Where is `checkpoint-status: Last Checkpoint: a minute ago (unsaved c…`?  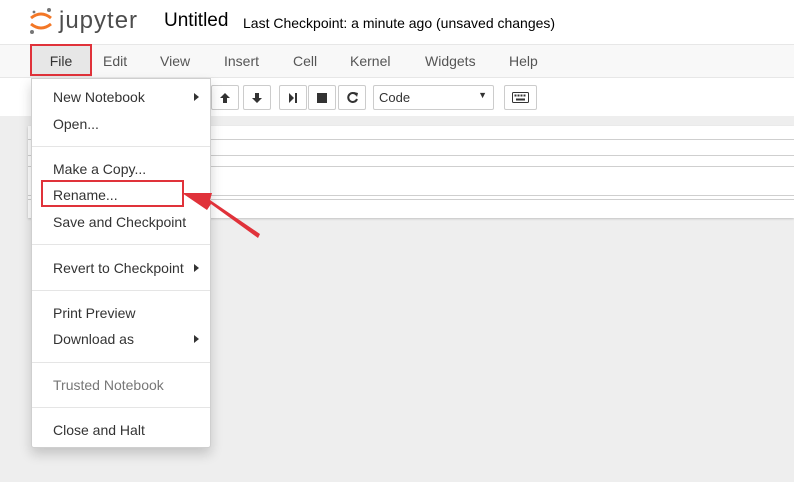
checkpoint-status: Last Checkpoint: a minute ago (unsaved c… is located at coordinates (399, 23).